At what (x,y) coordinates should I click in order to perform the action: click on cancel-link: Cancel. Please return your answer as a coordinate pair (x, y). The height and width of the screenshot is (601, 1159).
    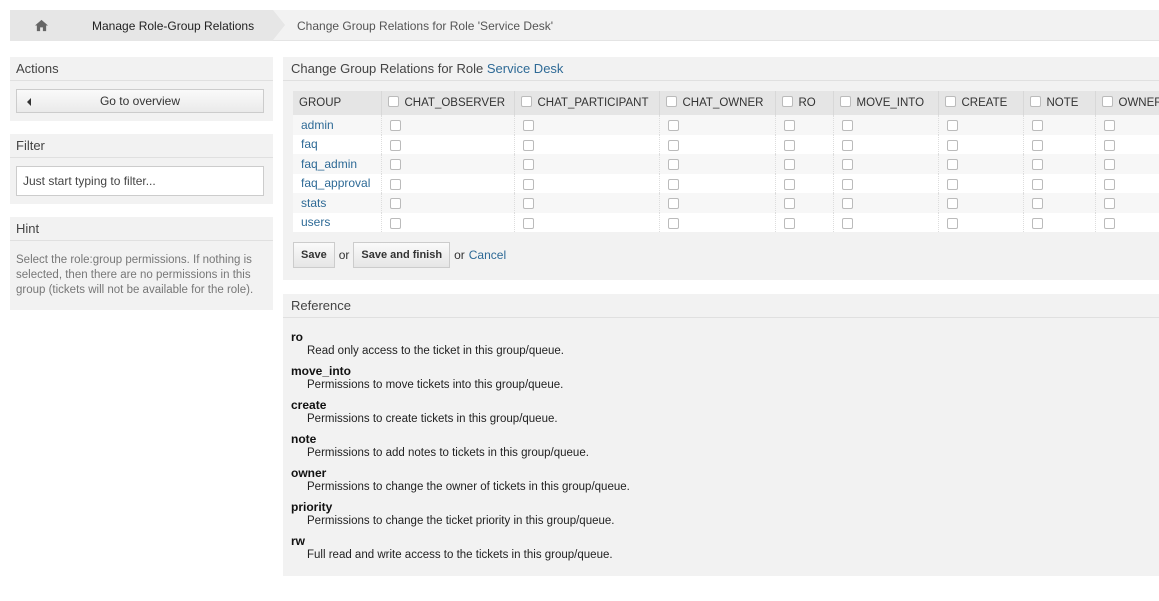
    Looking at the image, I should click on (487, 255).